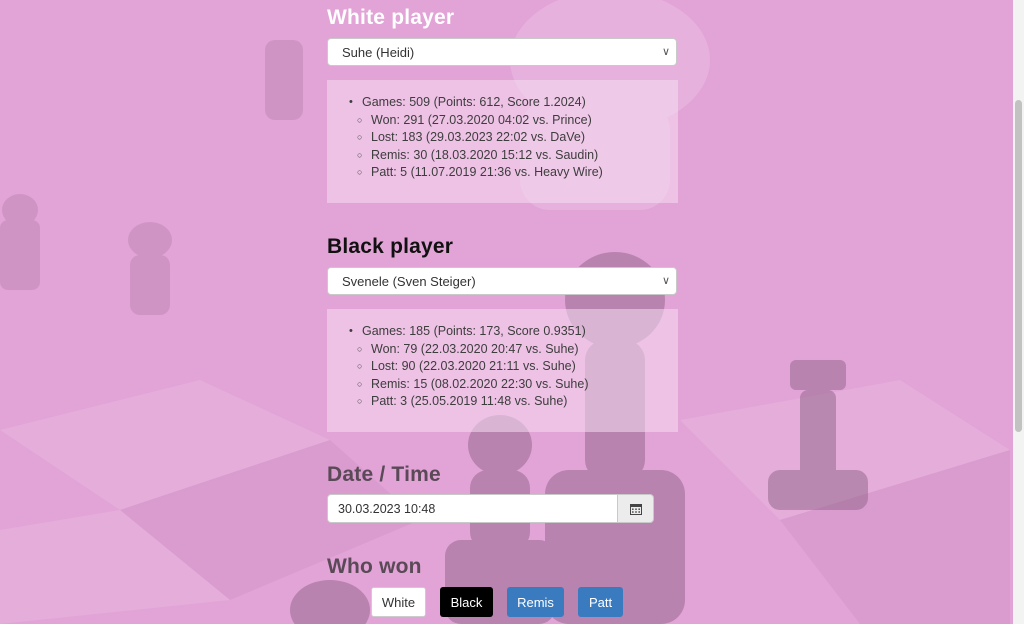 The image size is (1024, 624). Describe the element at coordinates (502, 281) in the screenshot. I see `black-player-select: Svenele (Sven Steiger) ∨` at that location.